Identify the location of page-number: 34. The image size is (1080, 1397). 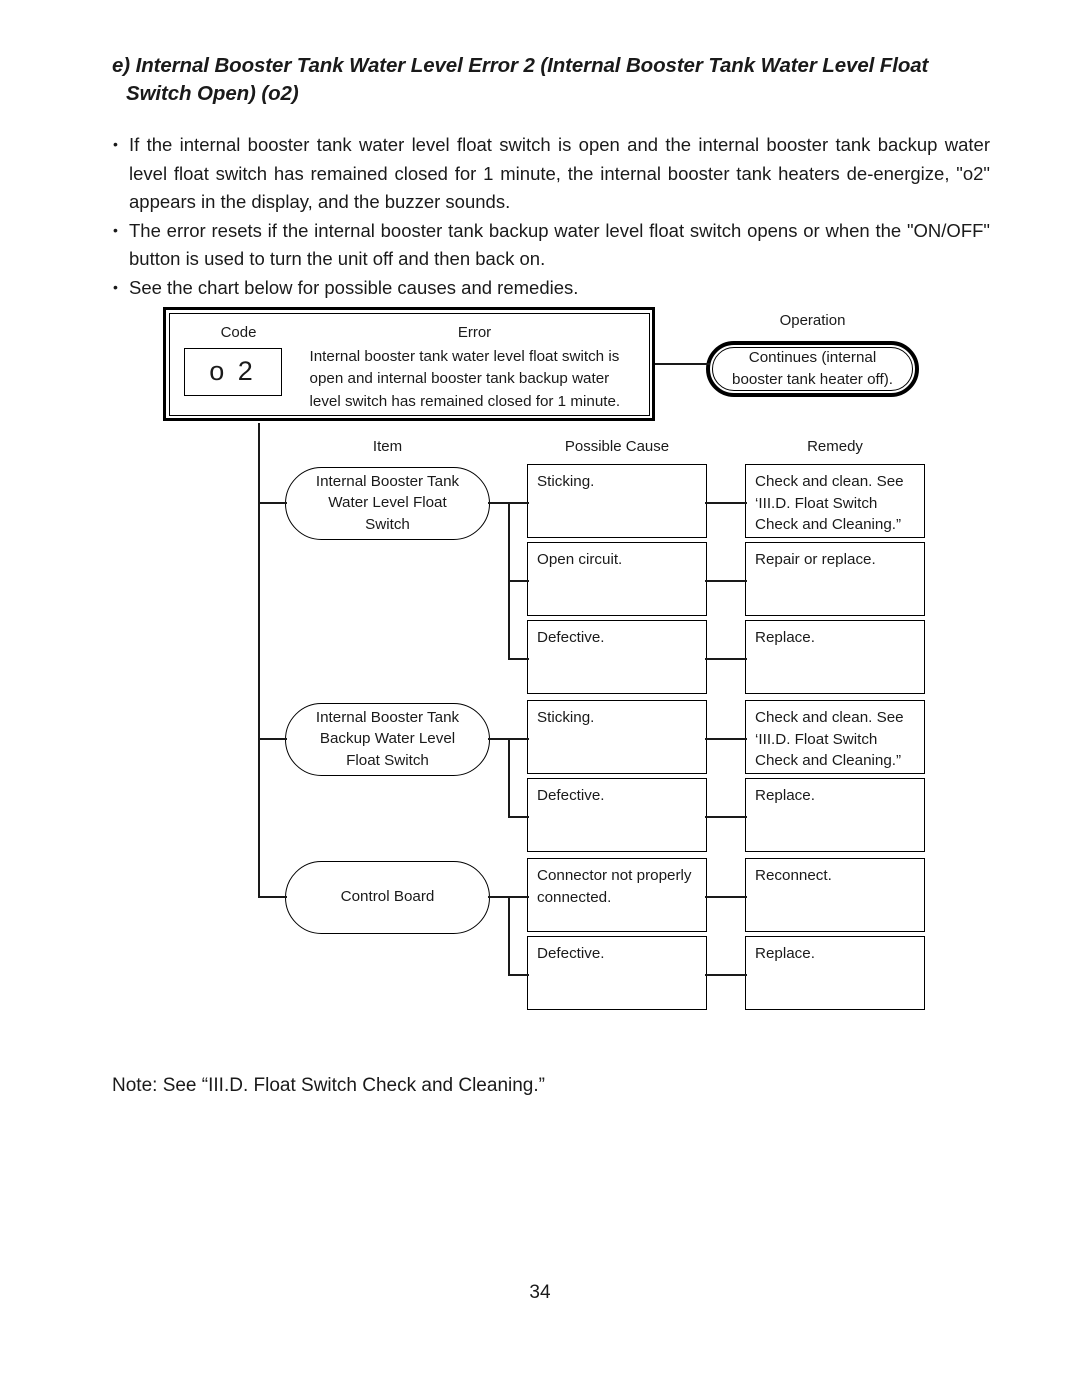
(540, 1292).